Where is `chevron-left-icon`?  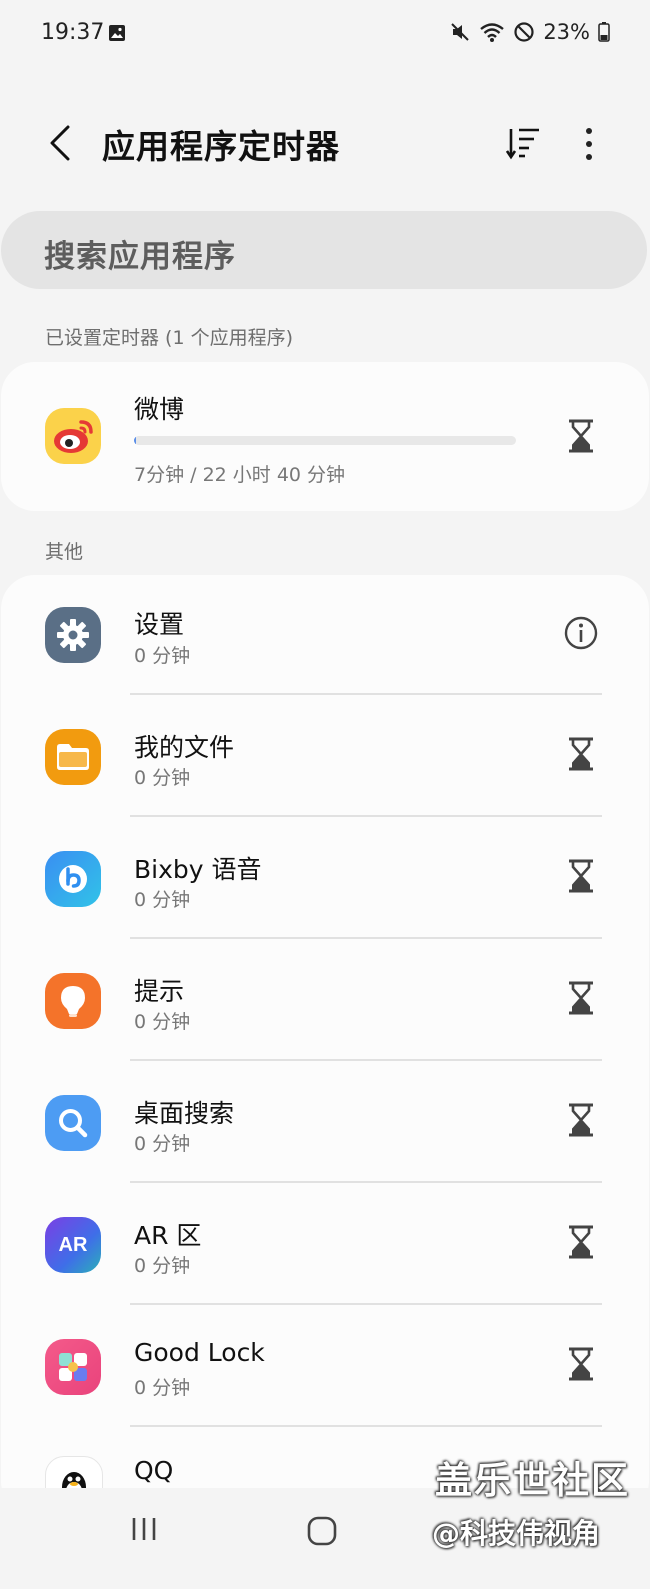
chevron-left-icon is located at coordinates (60, 143).